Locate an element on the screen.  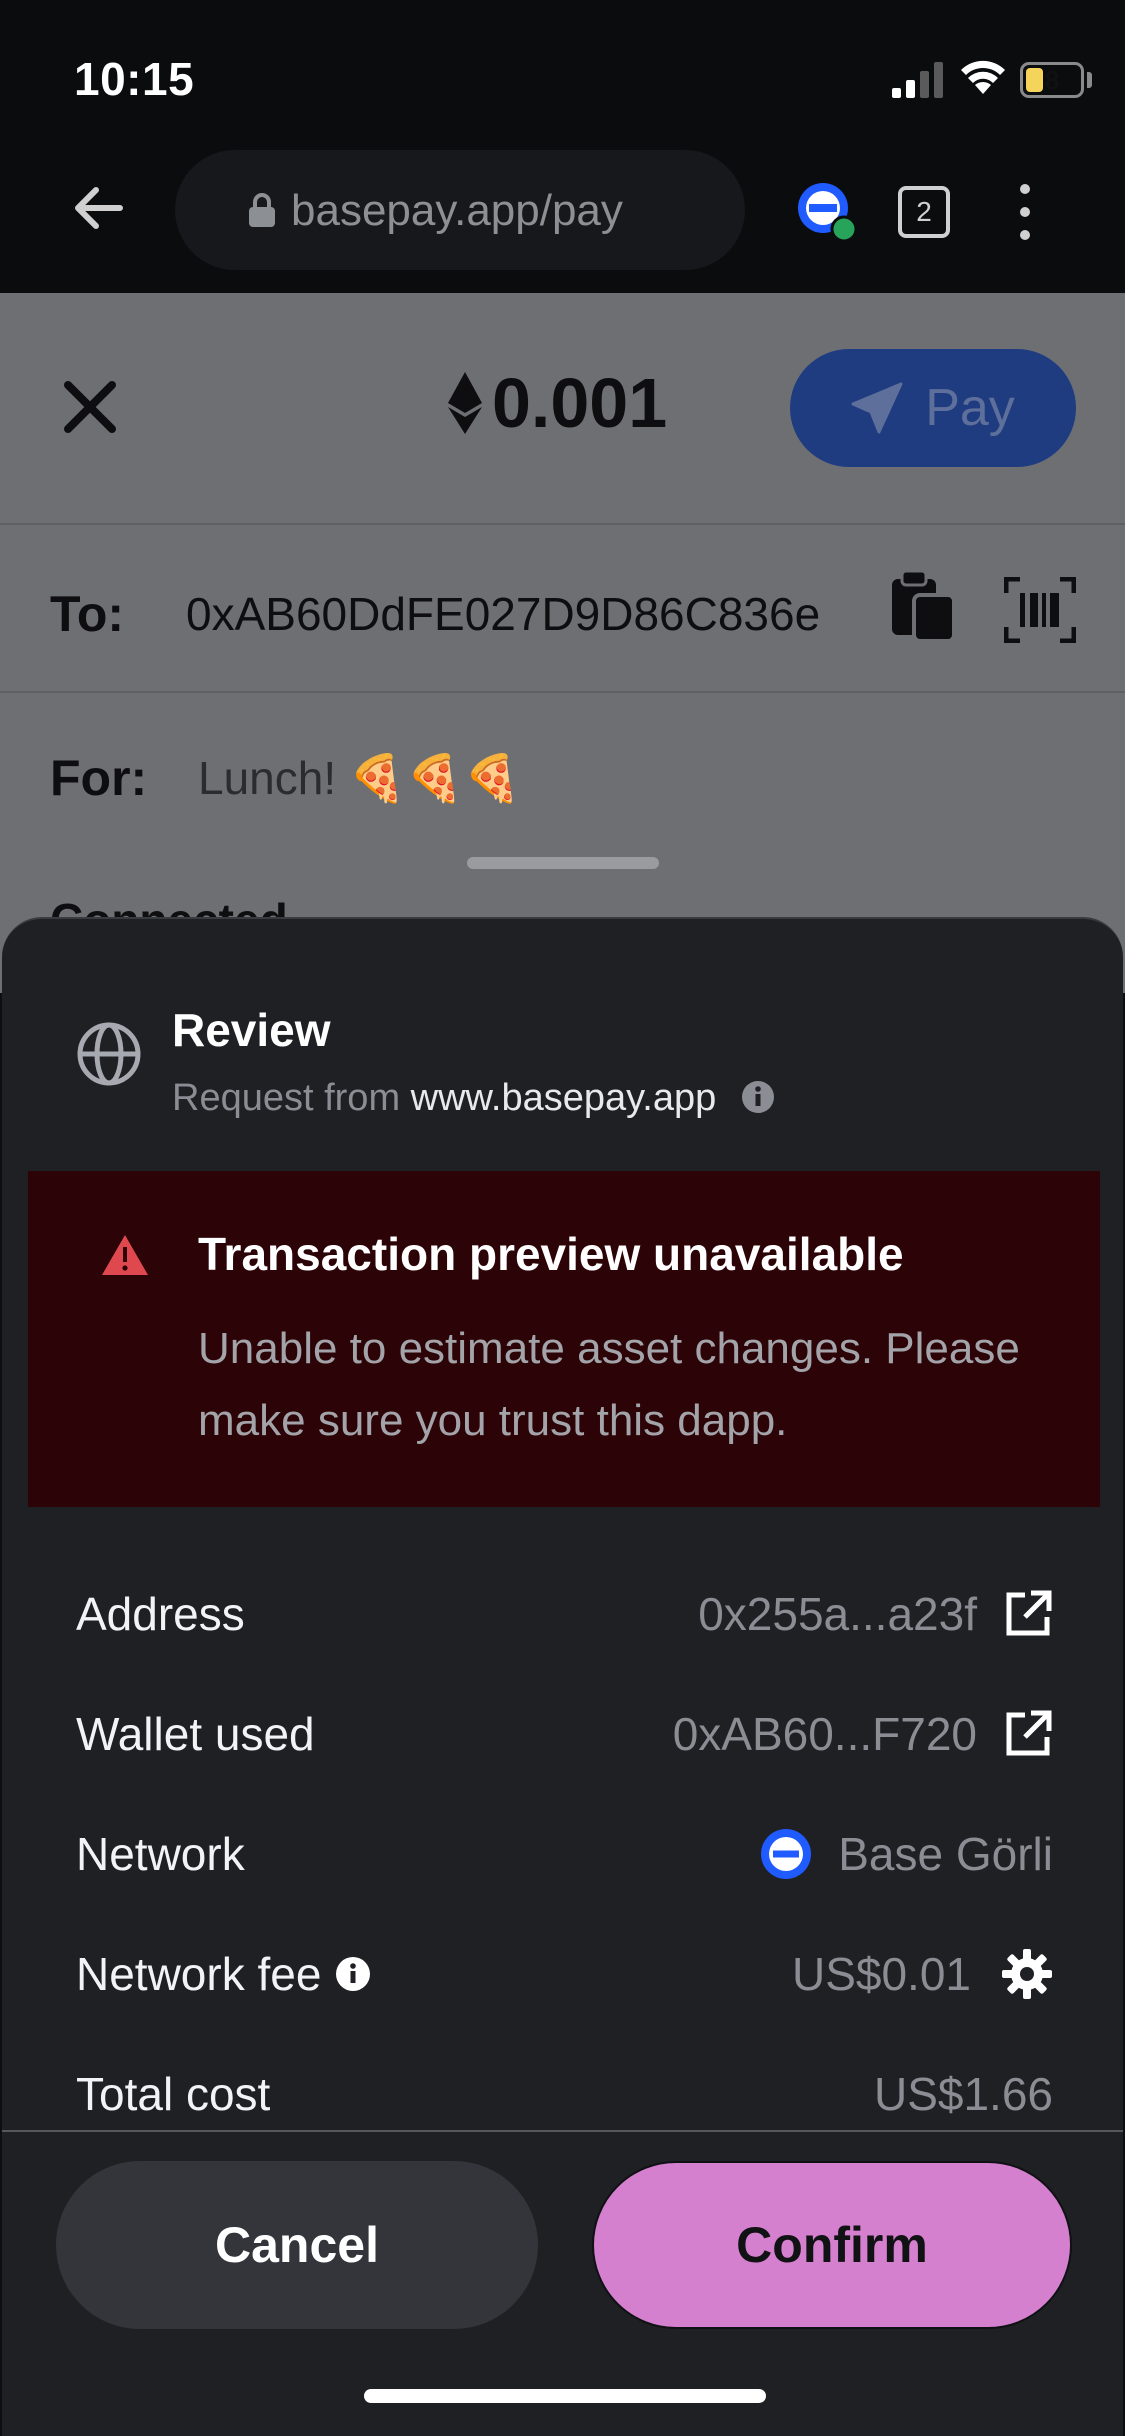
browser-toolbar: basepay.app/pay 2 is located at coordinates (562, 221).